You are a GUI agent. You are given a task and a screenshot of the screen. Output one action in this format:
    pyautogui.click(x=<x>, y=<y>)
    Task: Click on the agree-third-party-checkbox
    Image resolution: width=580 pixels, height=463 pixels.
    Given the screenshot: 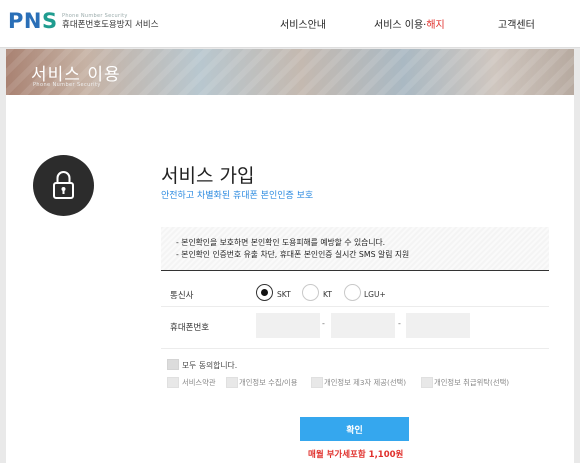 What is the action you would take?
    pyautogui.click(x=317, y=382)
    